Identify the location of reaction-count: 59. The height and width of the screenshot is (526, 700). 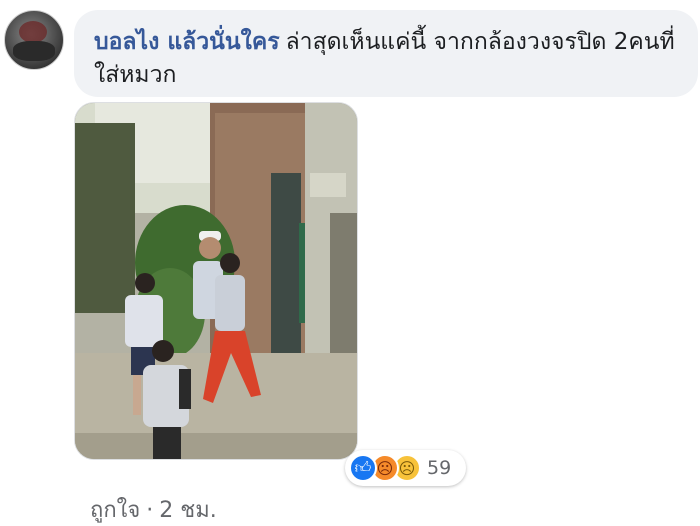
(439, 468).